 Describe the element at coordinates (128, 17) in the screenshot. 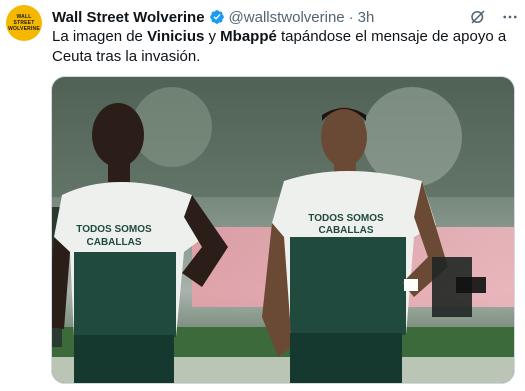

I see `display-name: Wall Street Wolverine` at that location.